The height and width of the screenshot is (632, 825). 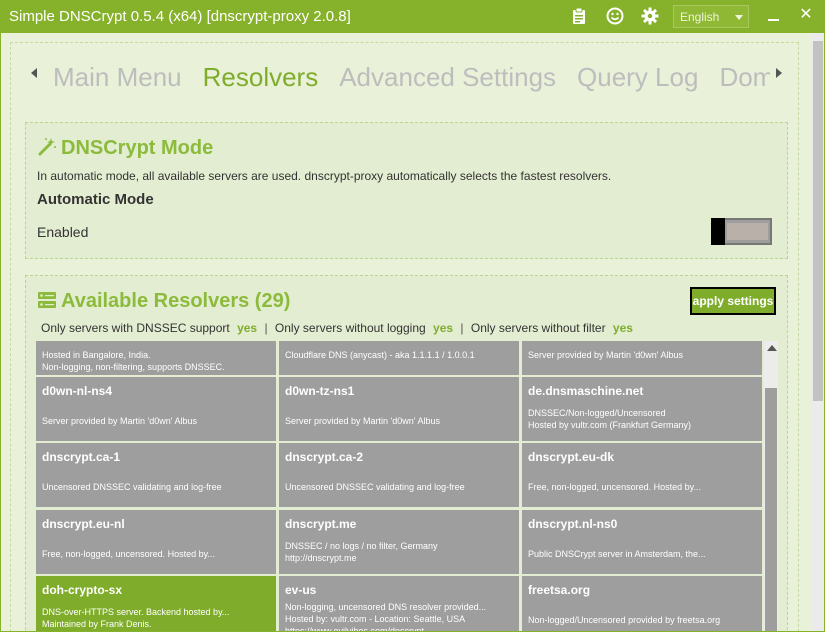 I want to click on resolver-name: dnscrypt.eu-nl, so click(x=83, y=524).